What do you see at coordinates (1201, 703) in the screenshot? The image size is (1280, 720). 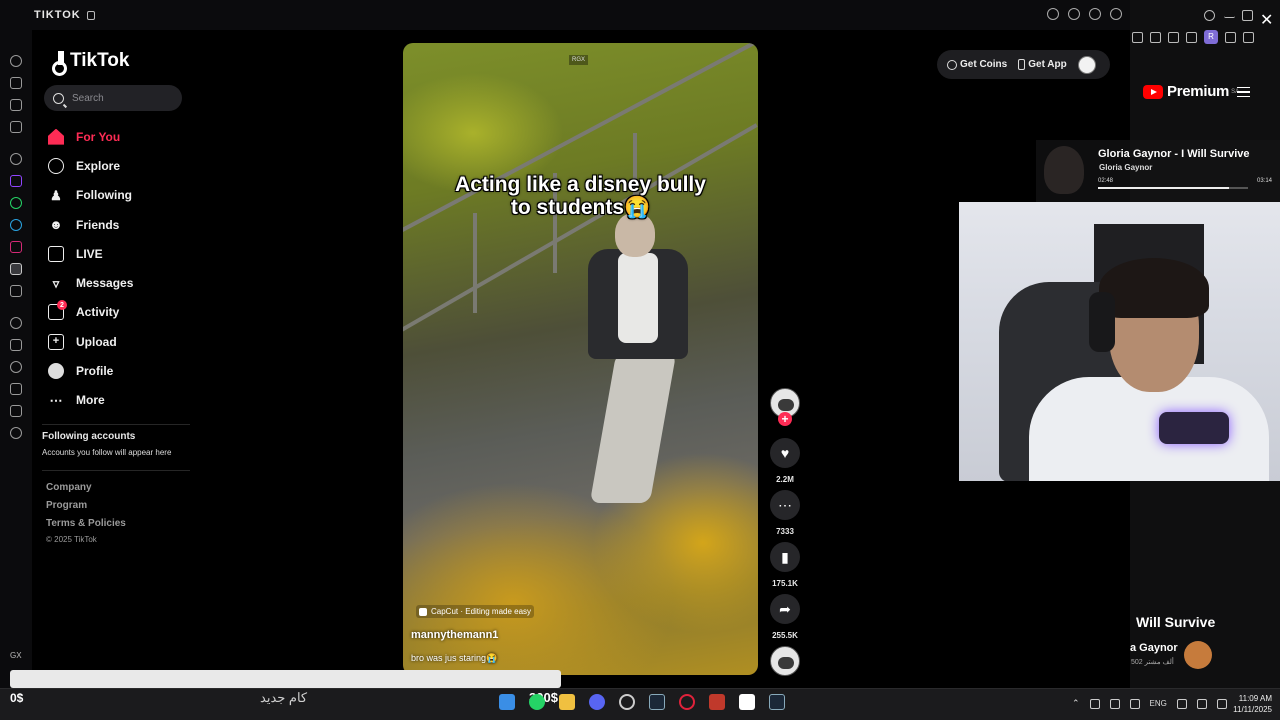 I see `volume-icon` at bounding box center [1201, 703].